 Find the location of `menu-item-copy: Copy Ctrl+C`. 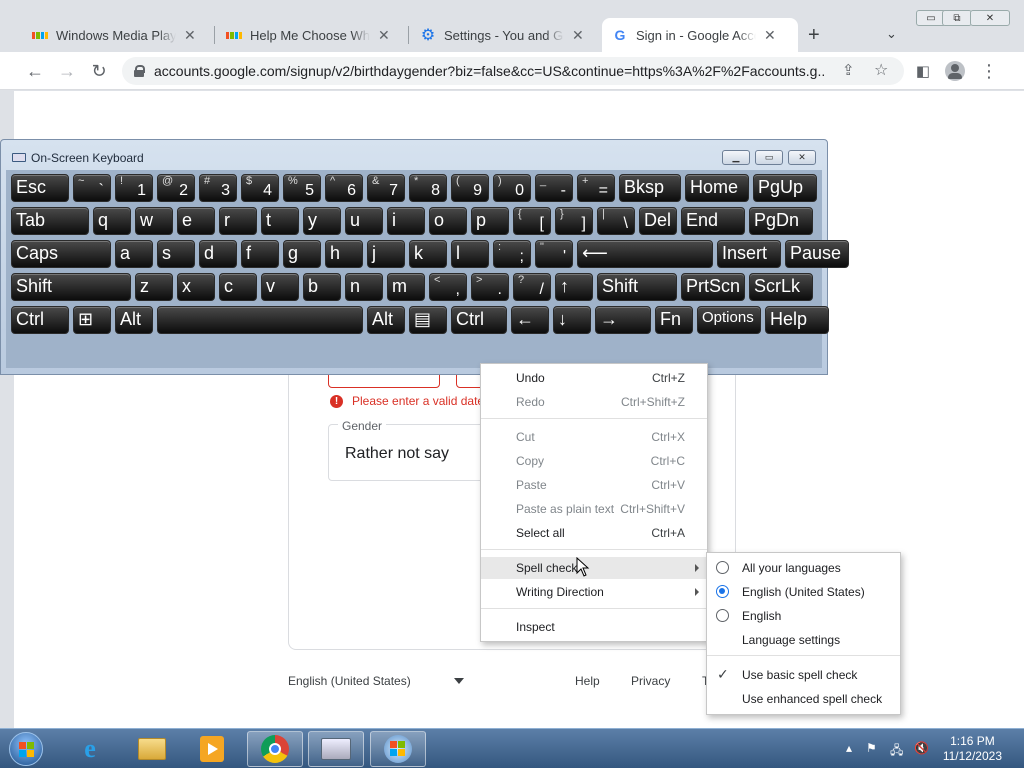

menu-item-copy: Copy Ctrl+C is located at coordinates (594, 461).